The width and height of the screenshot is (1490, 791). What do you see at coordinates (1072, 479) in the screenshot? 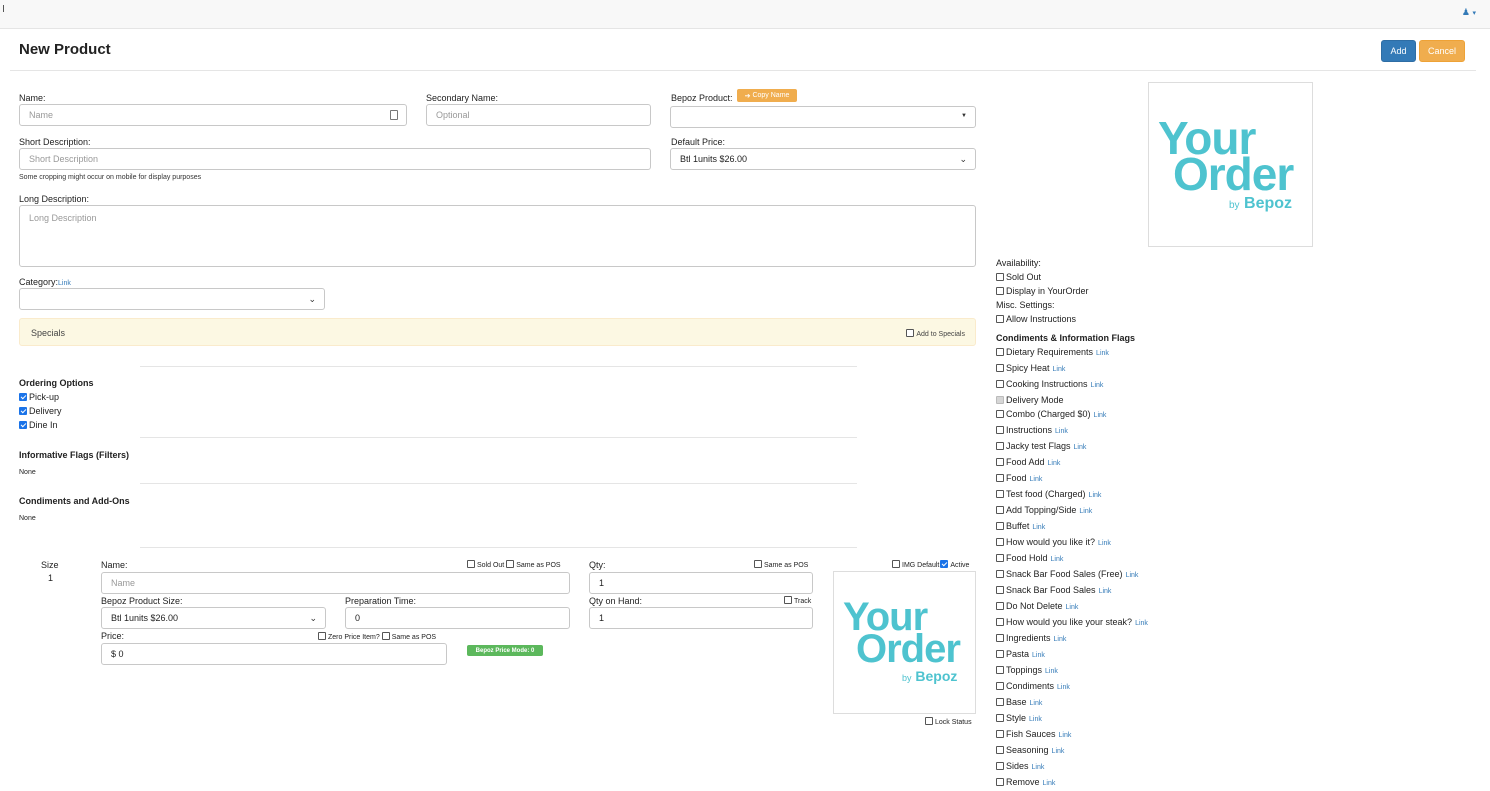
I see `flag-item: Food Link` at bounding box center [1072, 479].